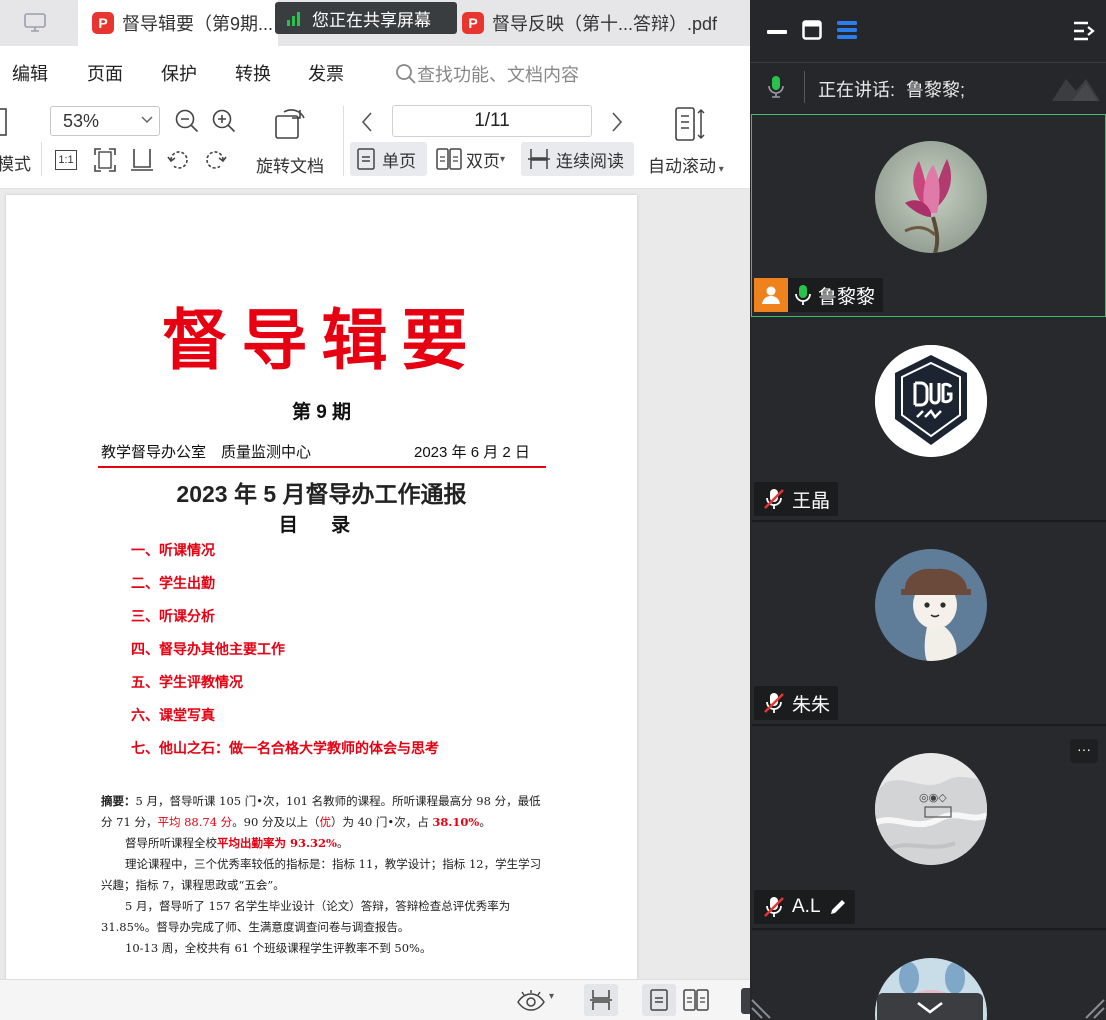 This screenshot has height=1020, width=1106. I want to click on minimize-icon, so click(777, 32).